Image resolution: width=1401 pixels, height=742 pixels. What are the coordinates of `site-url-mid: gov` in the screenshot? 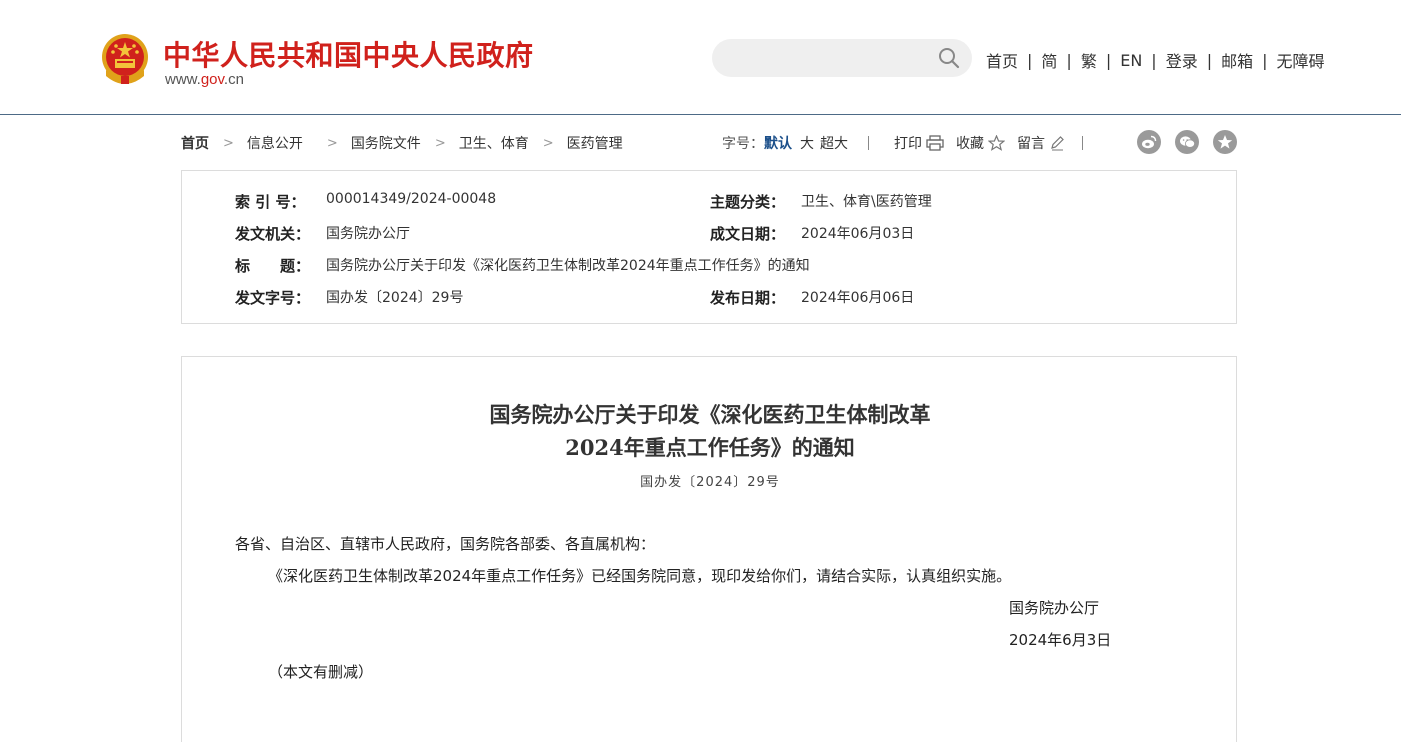 It's located at (212, 79).